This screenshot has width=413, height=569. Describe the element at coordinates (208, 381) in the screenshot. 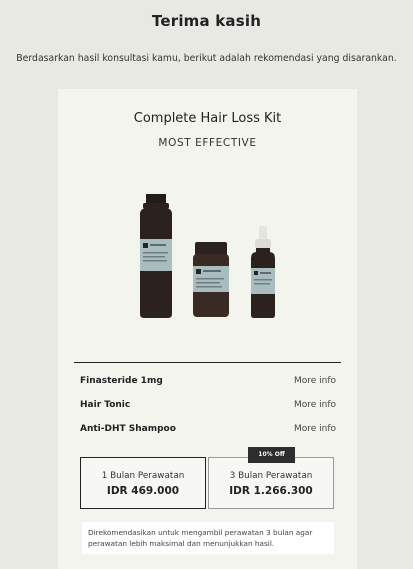

I see `kit-item-finasteride: Finasteride 1mg More info` at that location.